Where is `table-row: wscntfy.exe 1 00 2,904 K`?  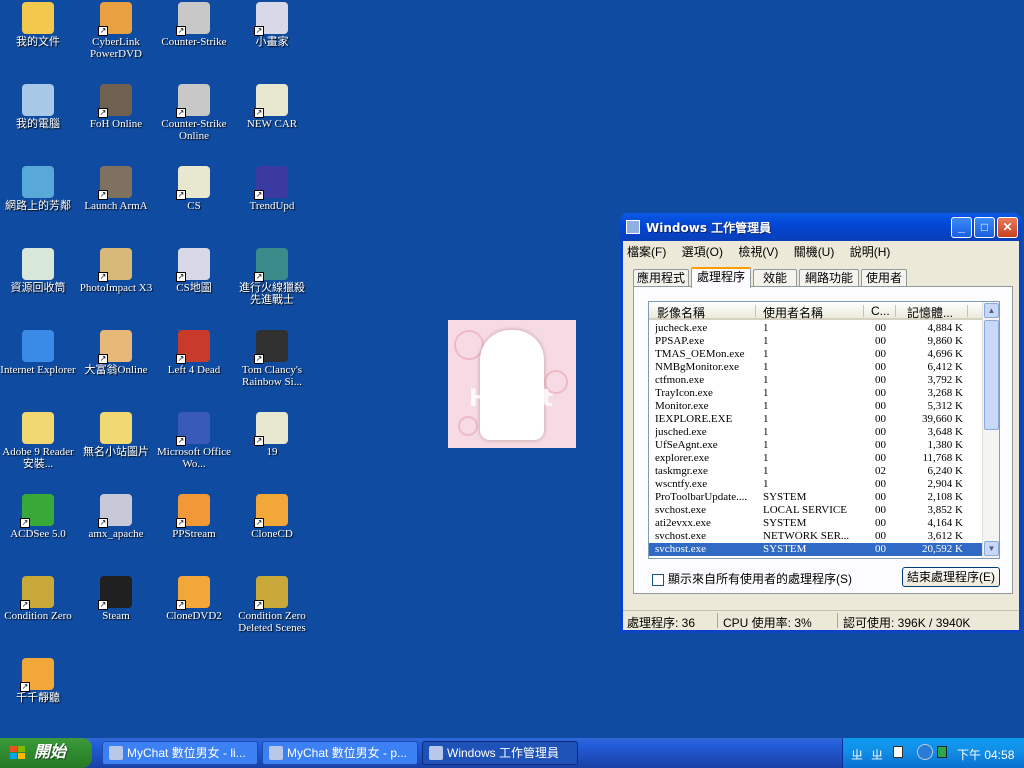
table-row: wscntfy.exe 1 00 2,904 K is located at coordinates (816, 484).